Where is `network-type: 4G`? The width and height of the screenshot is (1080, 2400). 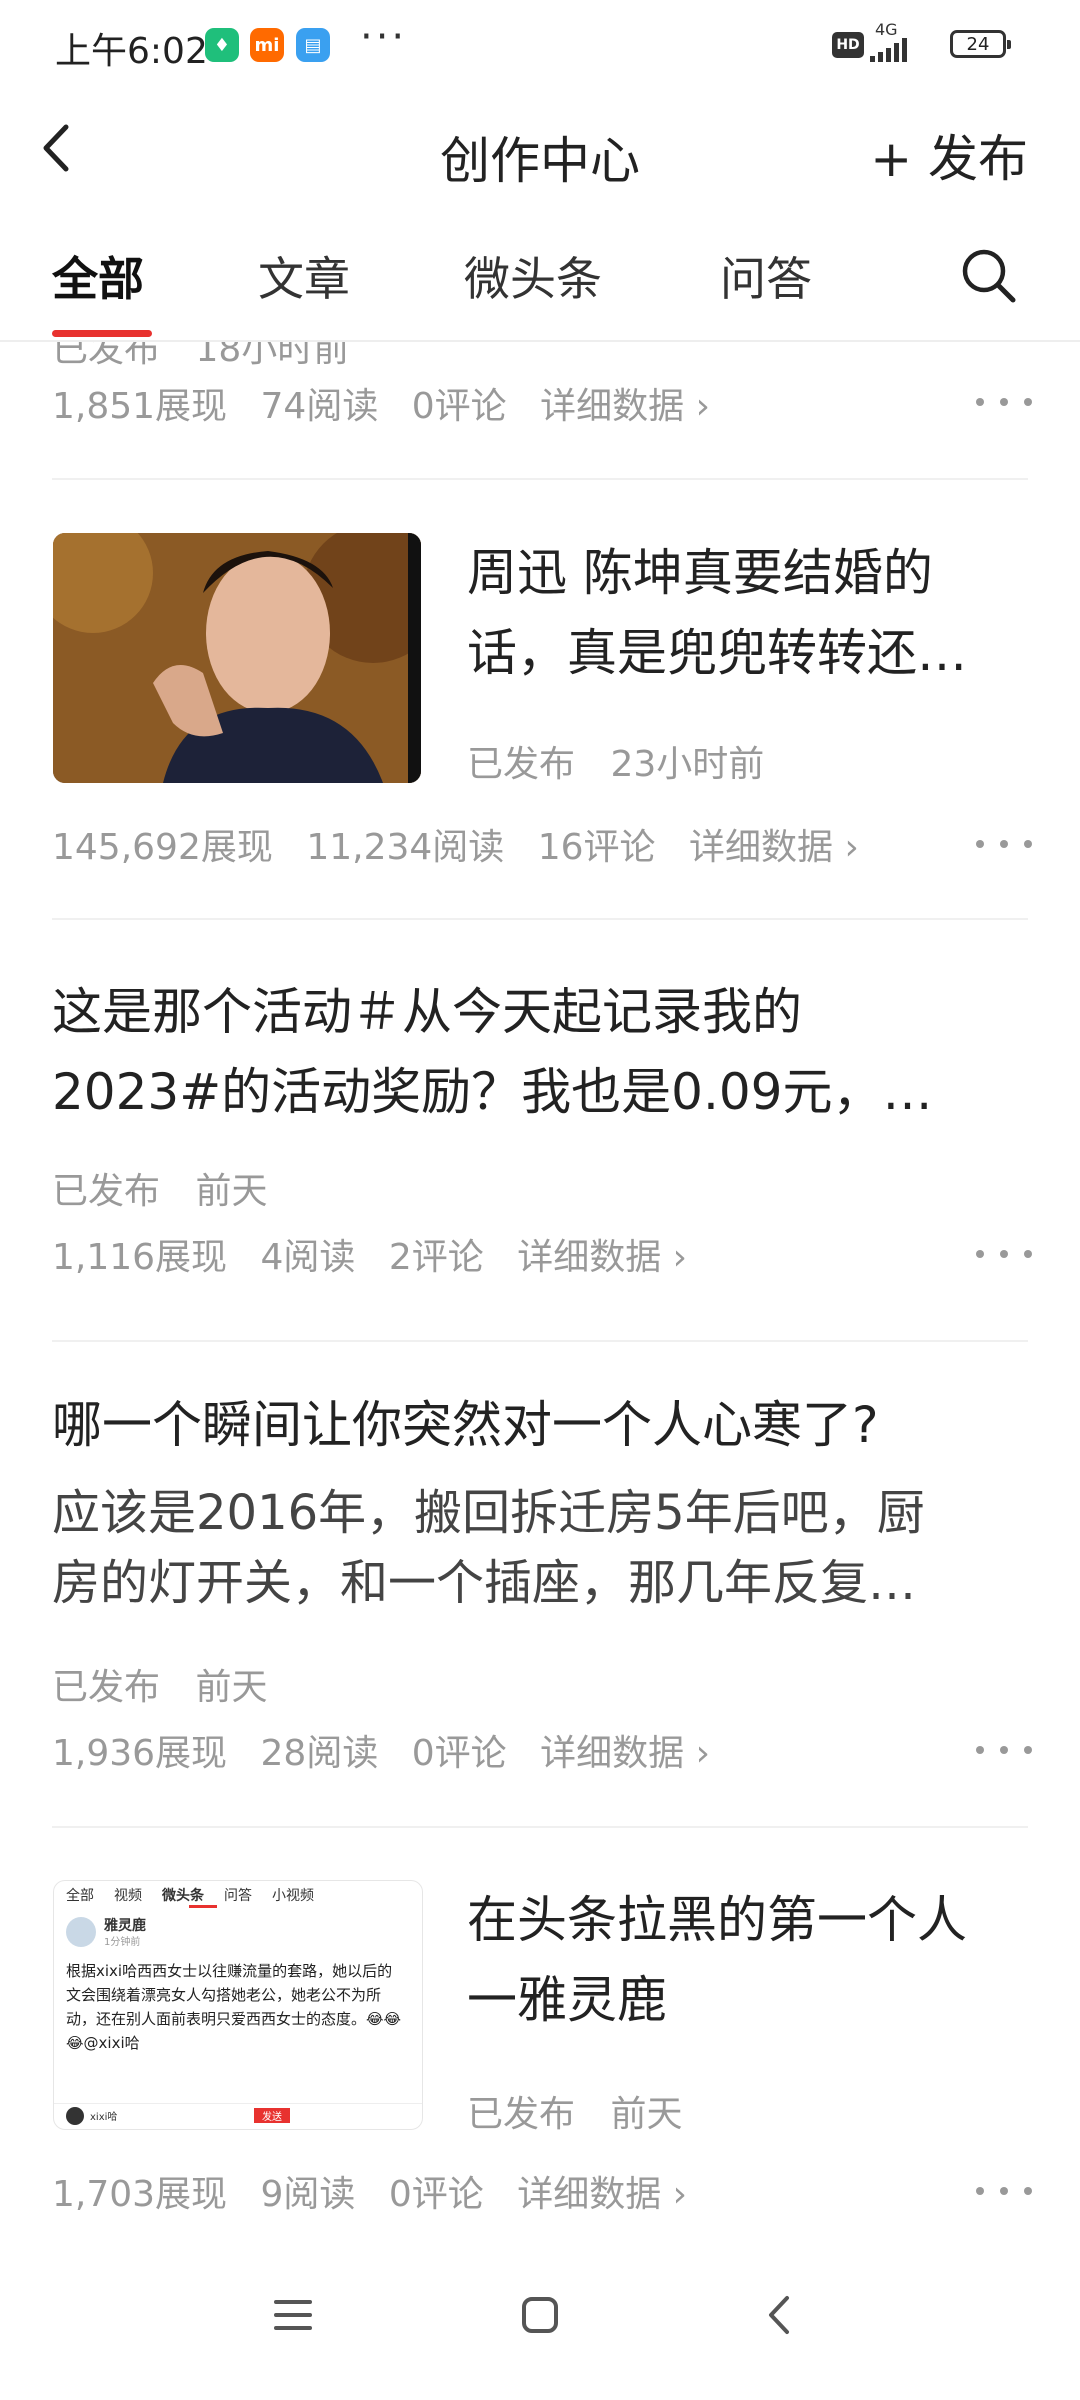
network-type: 4G is located at coordinates (886, 29).